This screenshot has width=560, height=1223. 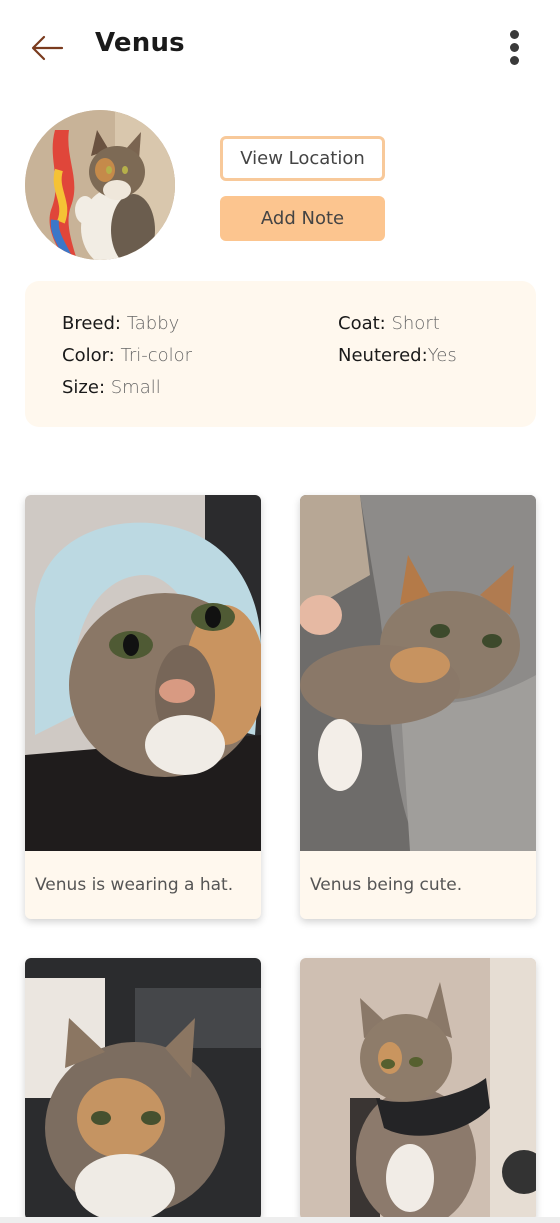 What do you see at coordinates (153, 323) in the screenshot?
I see `breed-value: Tabby` at bounding box center [153, 323].